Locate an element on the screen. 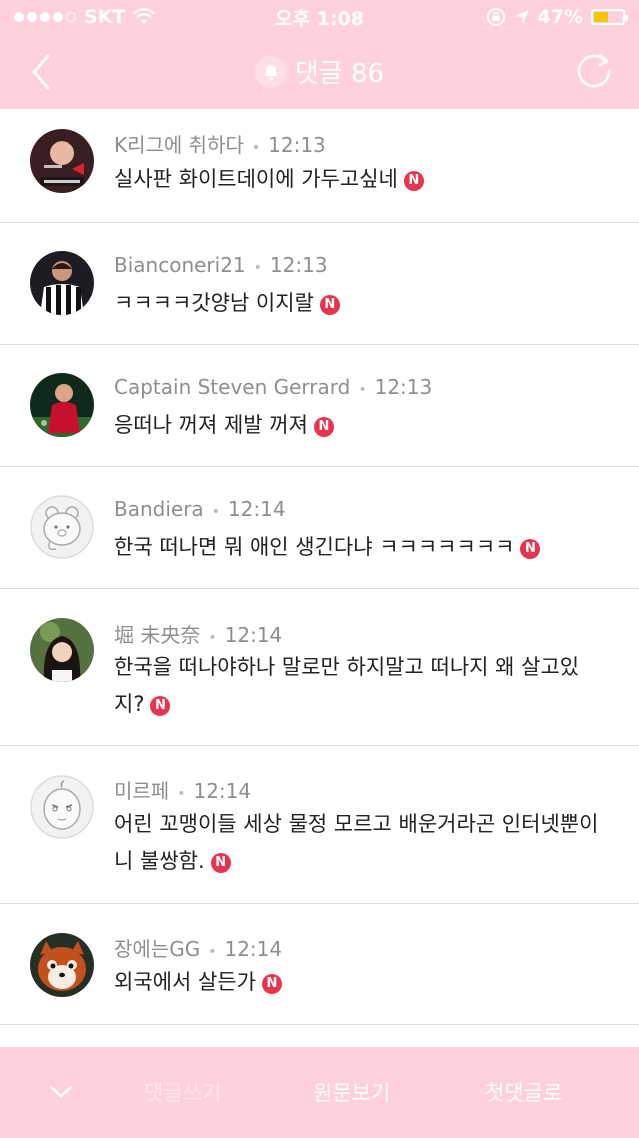  nav-bar: 댓글 86 is located at coordinates (319, 71).